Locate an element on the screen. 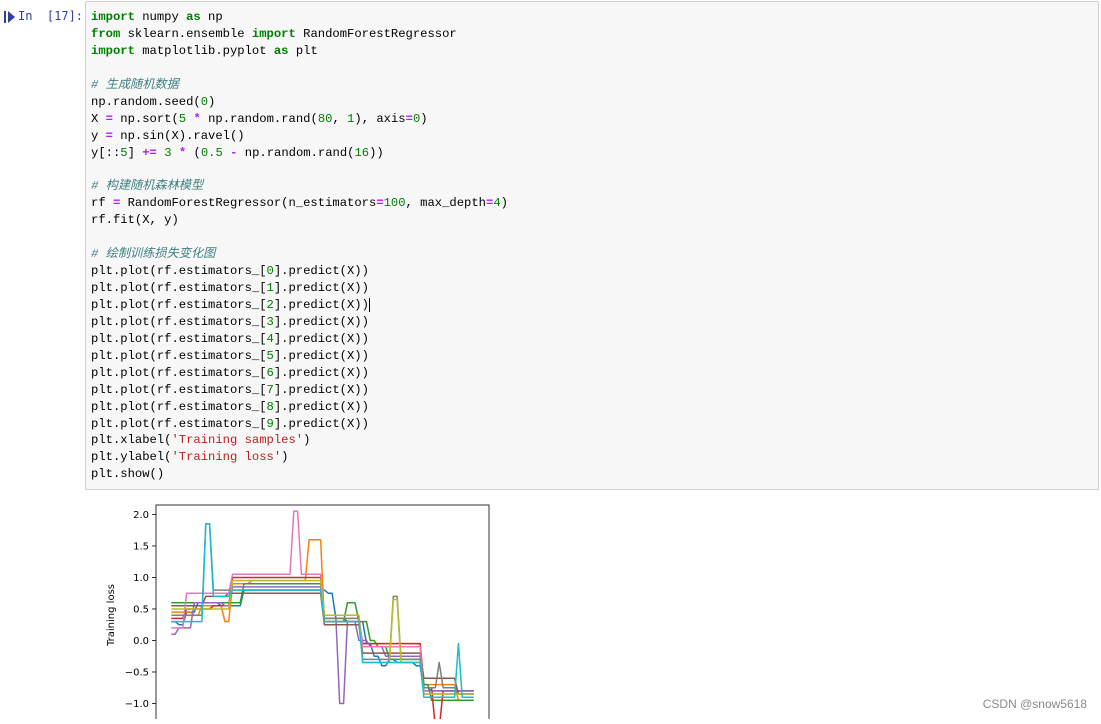 This screenshot has height=724, width=1101. code-token: 0.5 is located at coordinates (211, 152).